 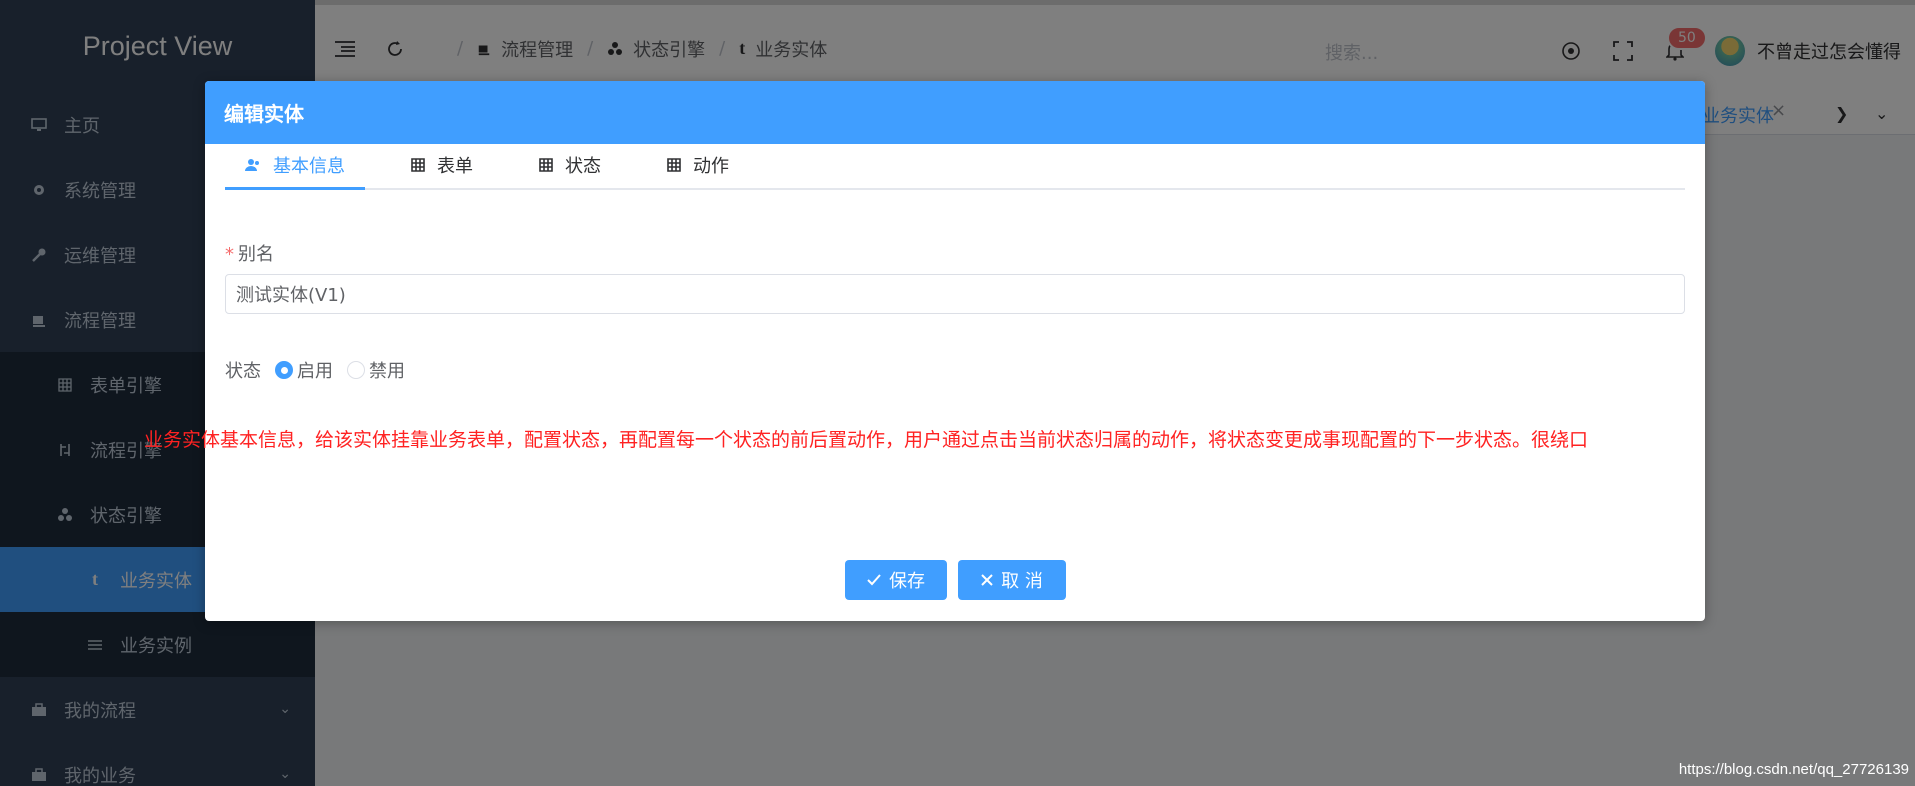 I want to click on tab-label: 表单, so click(x=455, y=166).